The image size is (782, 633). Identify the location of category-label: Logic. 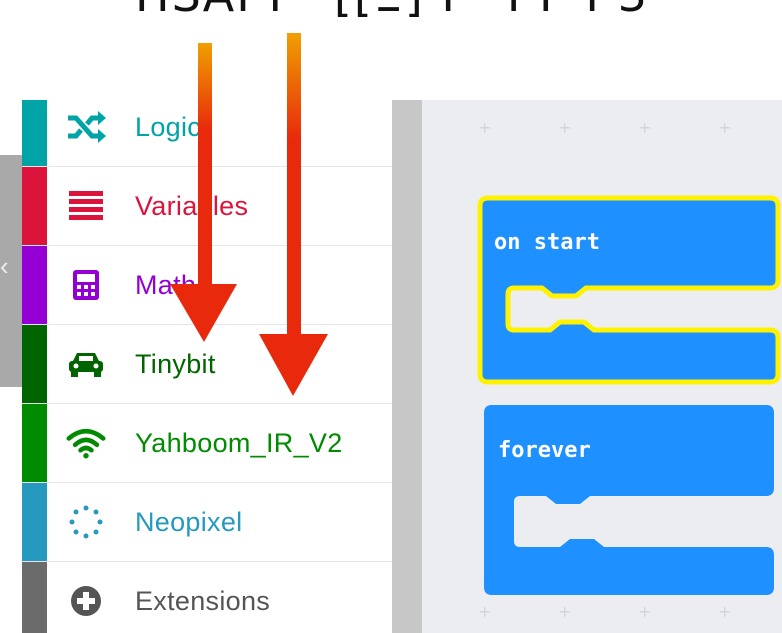
(168, 126).